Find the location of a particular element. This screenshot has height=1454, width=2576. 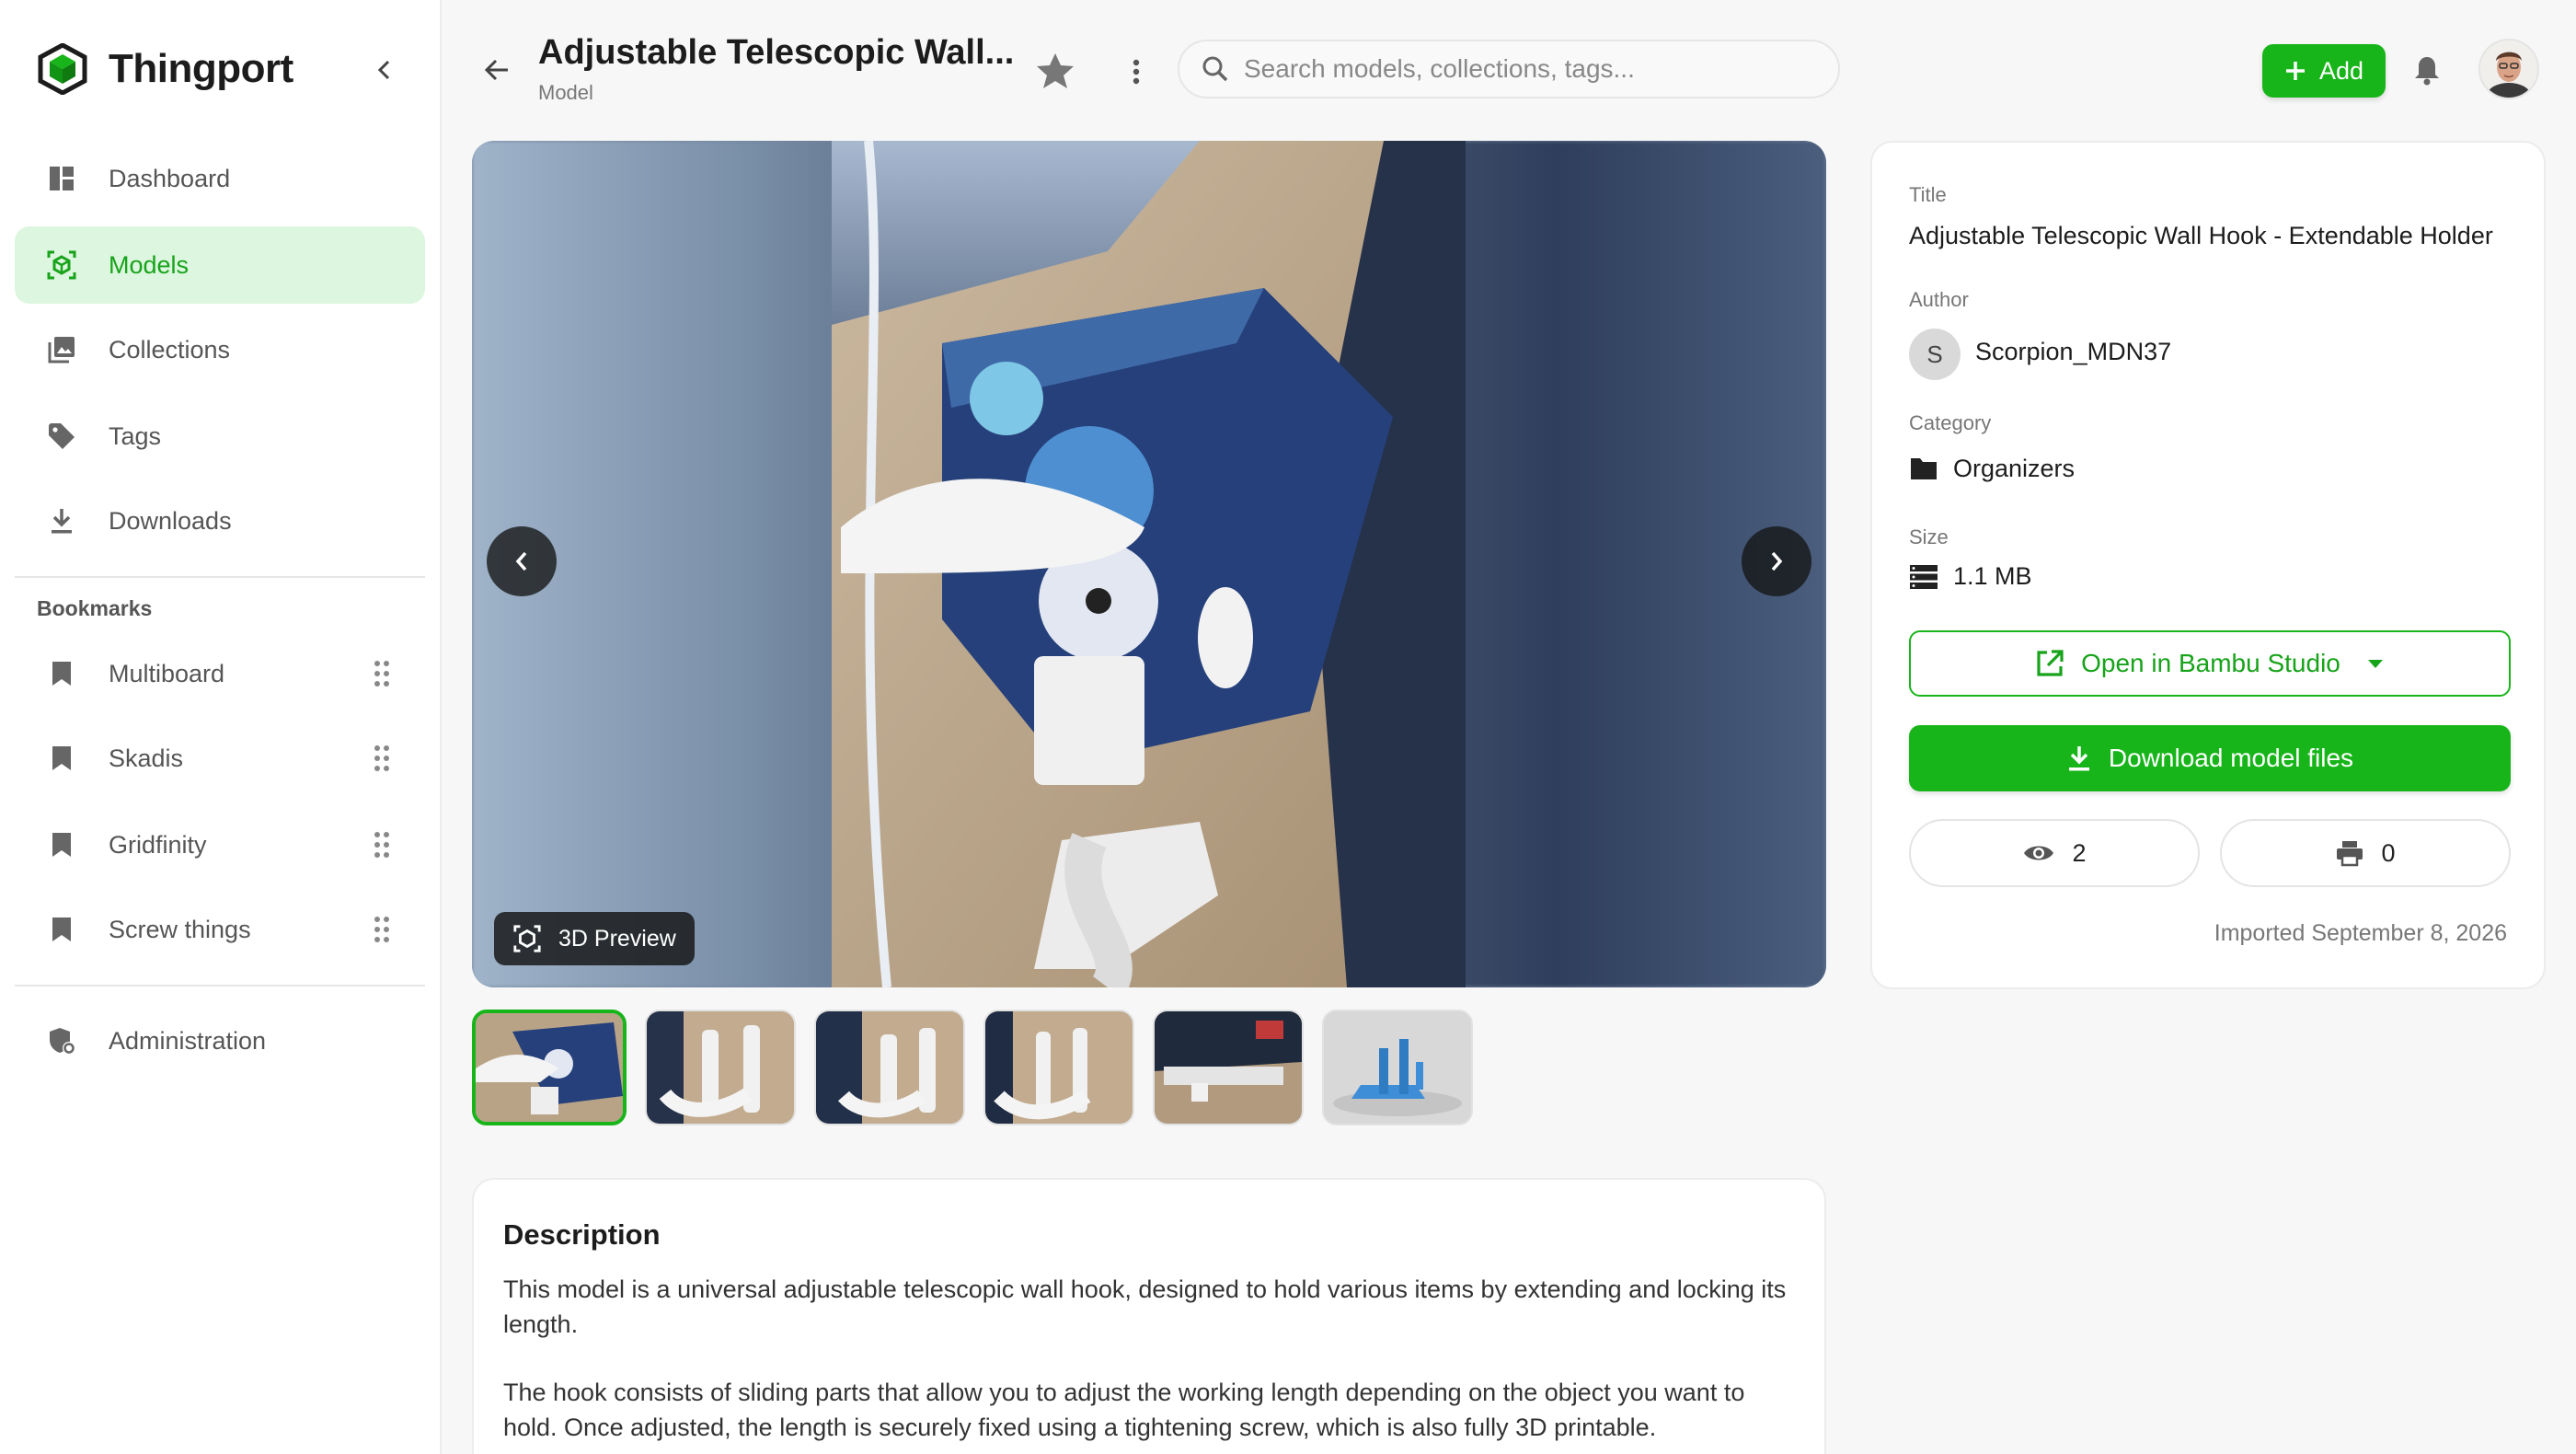

gallery-next-button is located at coordinates (1776, 561).